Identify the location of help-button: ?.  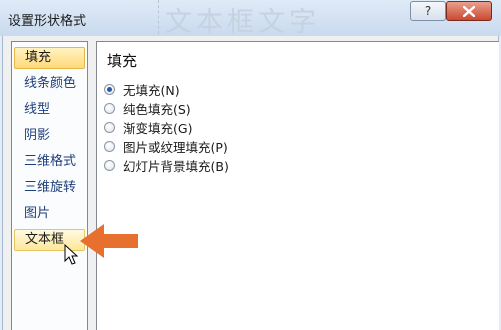
(428, 11).